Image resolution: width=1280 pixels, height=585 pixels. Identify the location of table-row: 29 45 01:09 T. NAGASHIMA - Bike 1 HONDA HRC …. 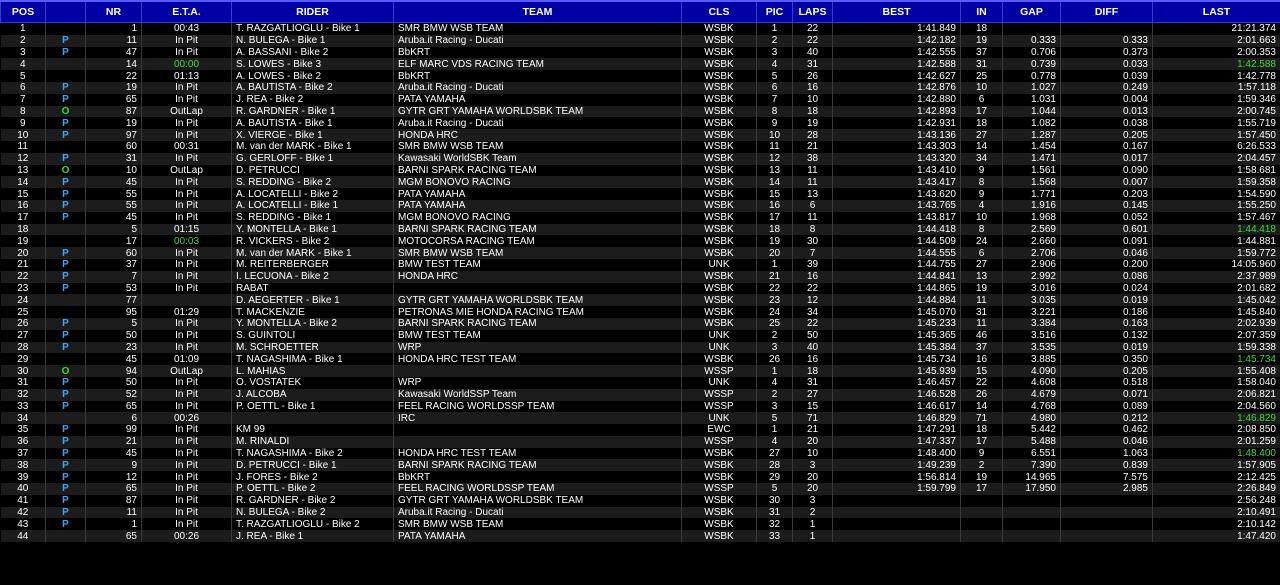
(640, 359).